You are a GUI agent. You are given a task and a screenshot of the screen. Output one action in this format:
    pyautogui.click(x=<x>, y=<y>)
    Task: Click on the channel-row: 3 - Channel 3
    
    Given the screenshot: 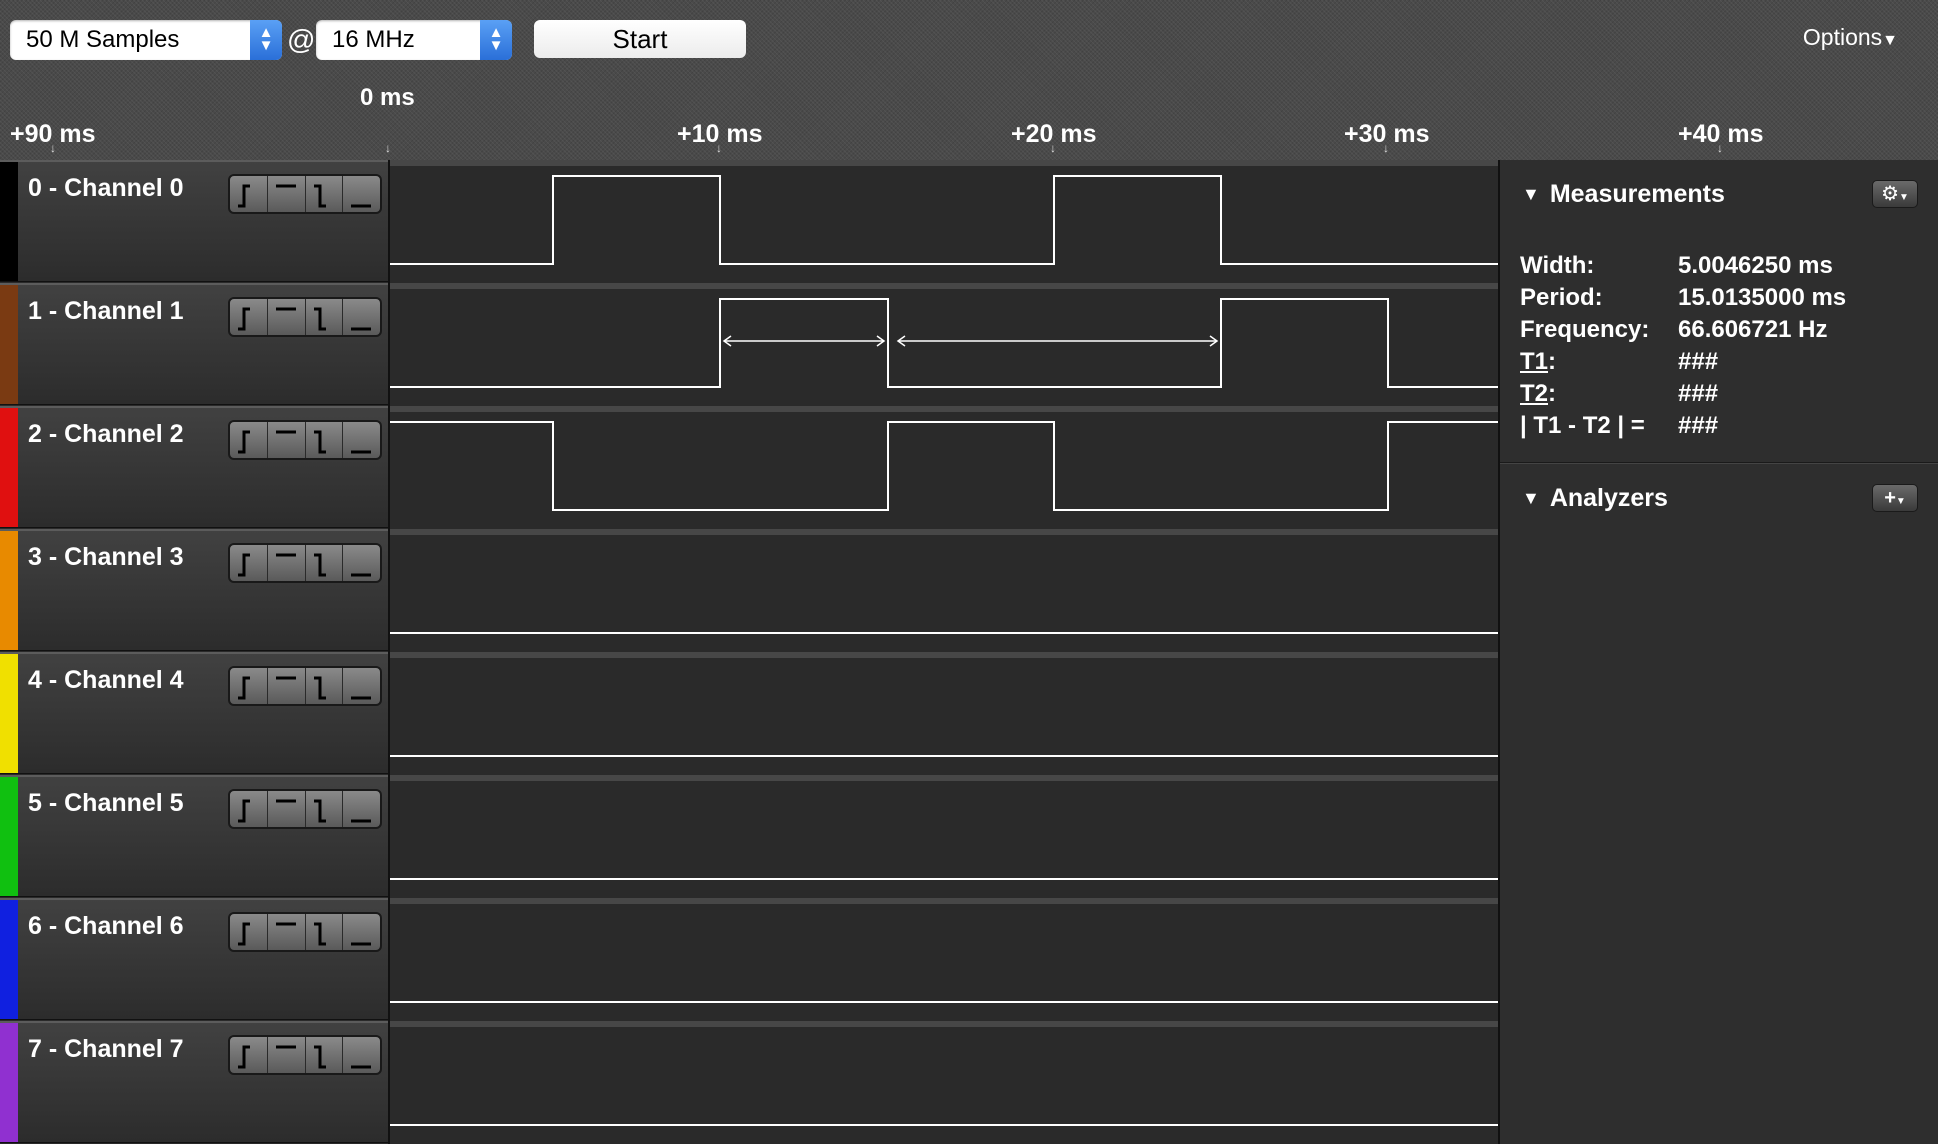 What is the action you would take?
    pyautogui.click(x=194, y=590)
    